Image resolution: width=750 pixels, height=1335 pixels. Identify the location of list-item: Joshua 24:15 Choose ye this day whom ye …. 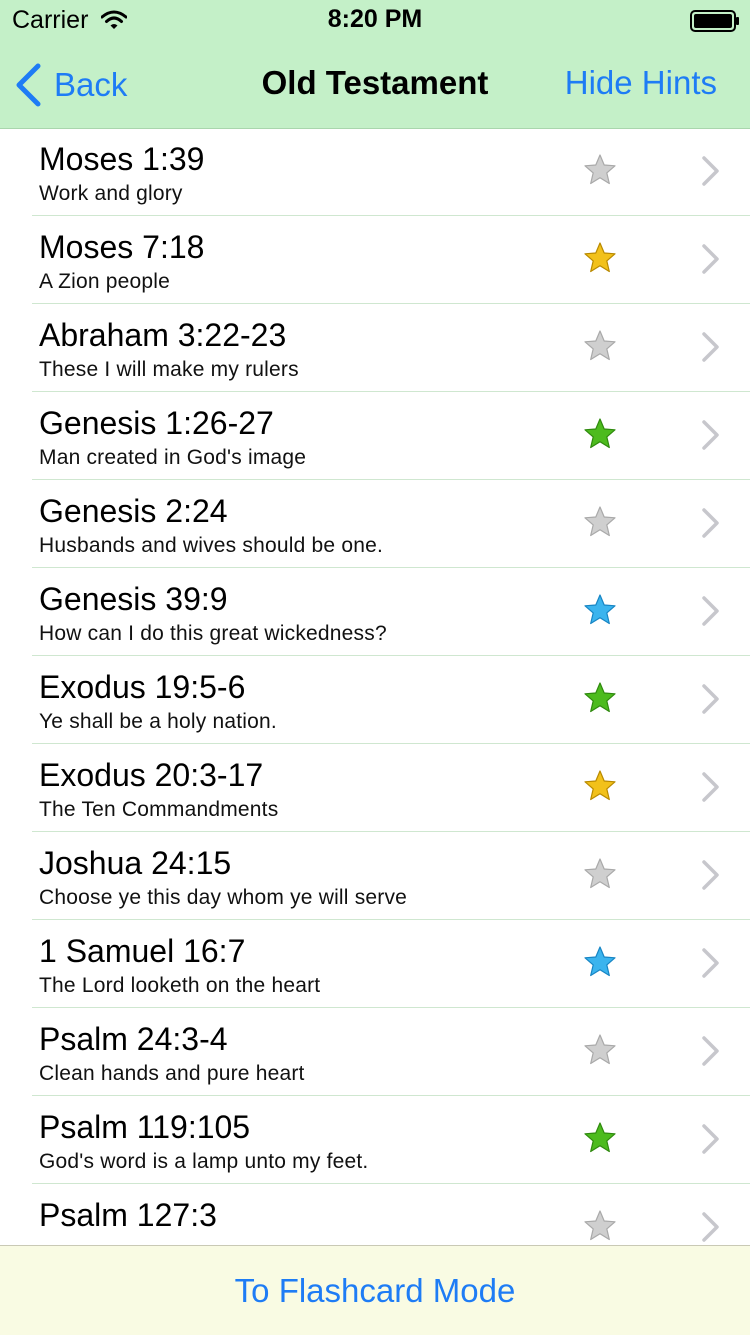
(391, 876).